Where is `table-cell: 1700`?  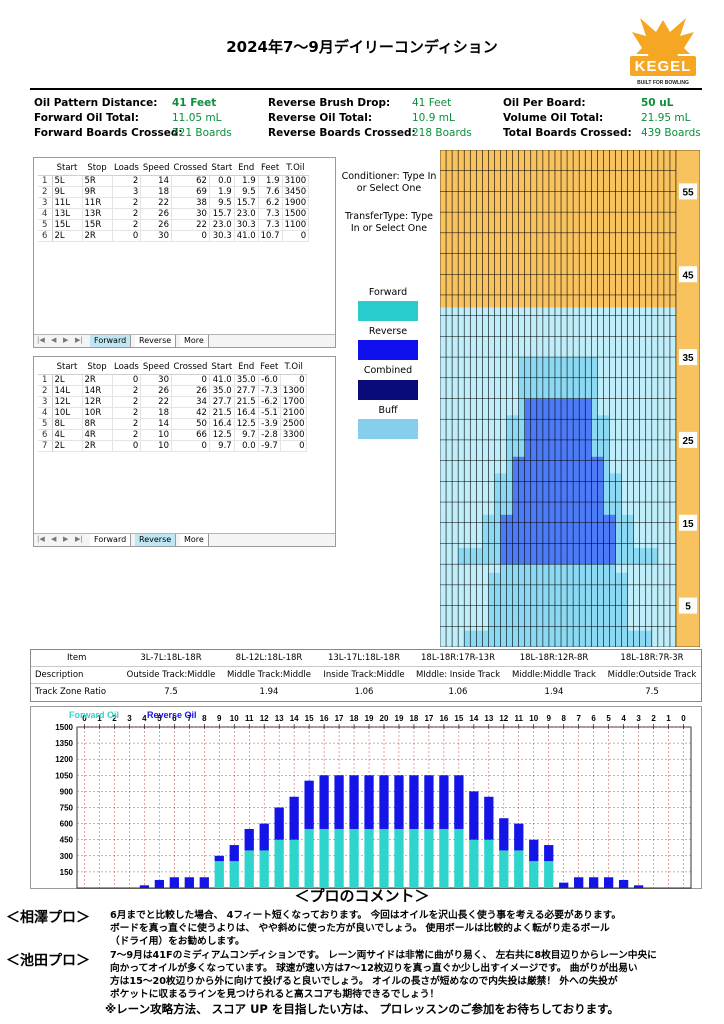
table-cell: 1700 is located at coordinates (294, 402).